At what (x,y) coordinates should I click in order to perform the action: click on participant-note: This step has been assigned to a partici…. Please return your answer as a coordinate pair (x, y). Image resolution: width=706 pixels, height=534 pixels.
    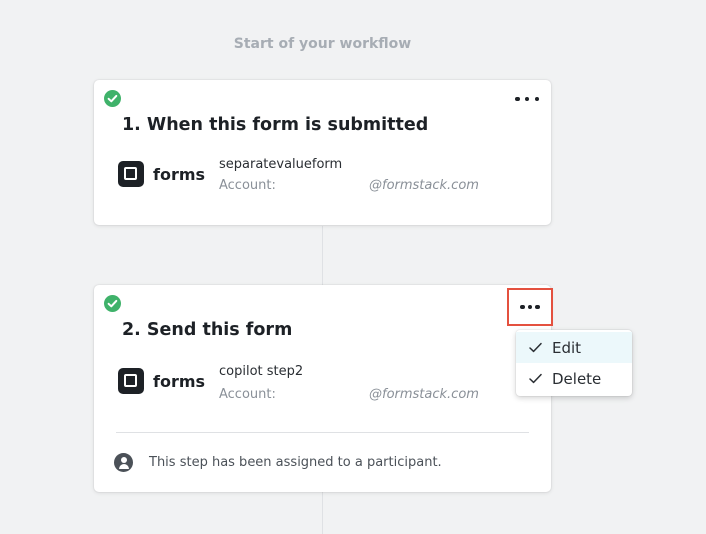
    Looking at the image, I should click on (278, 462).